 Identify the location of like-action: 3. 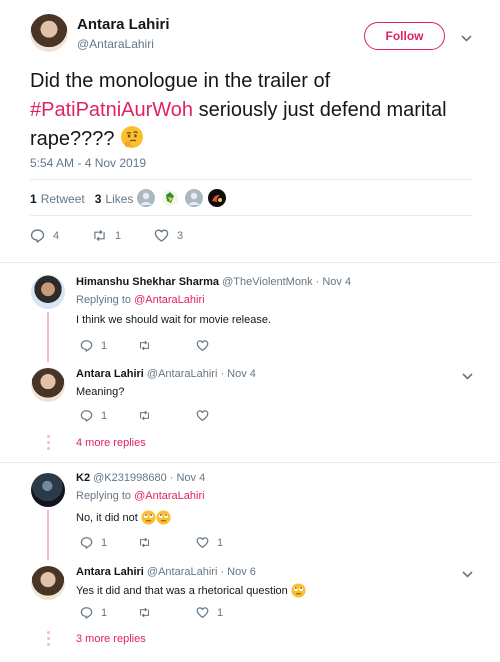
(185, 235).